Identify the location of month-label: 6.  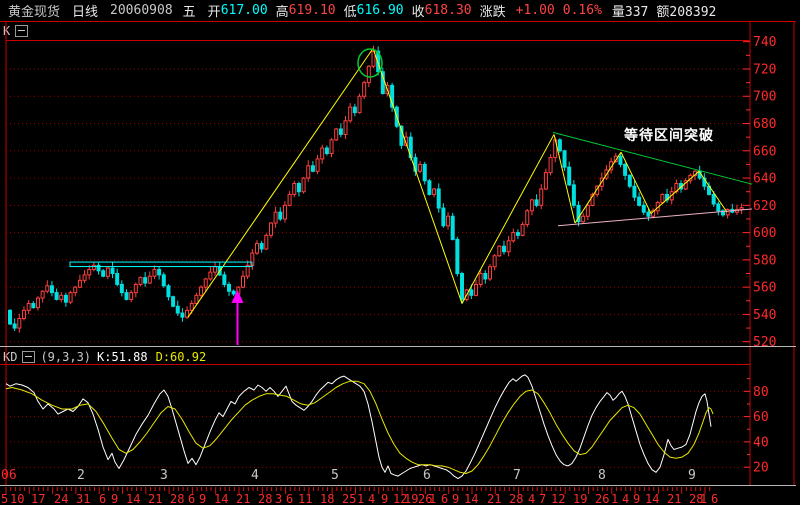
(427, 475).